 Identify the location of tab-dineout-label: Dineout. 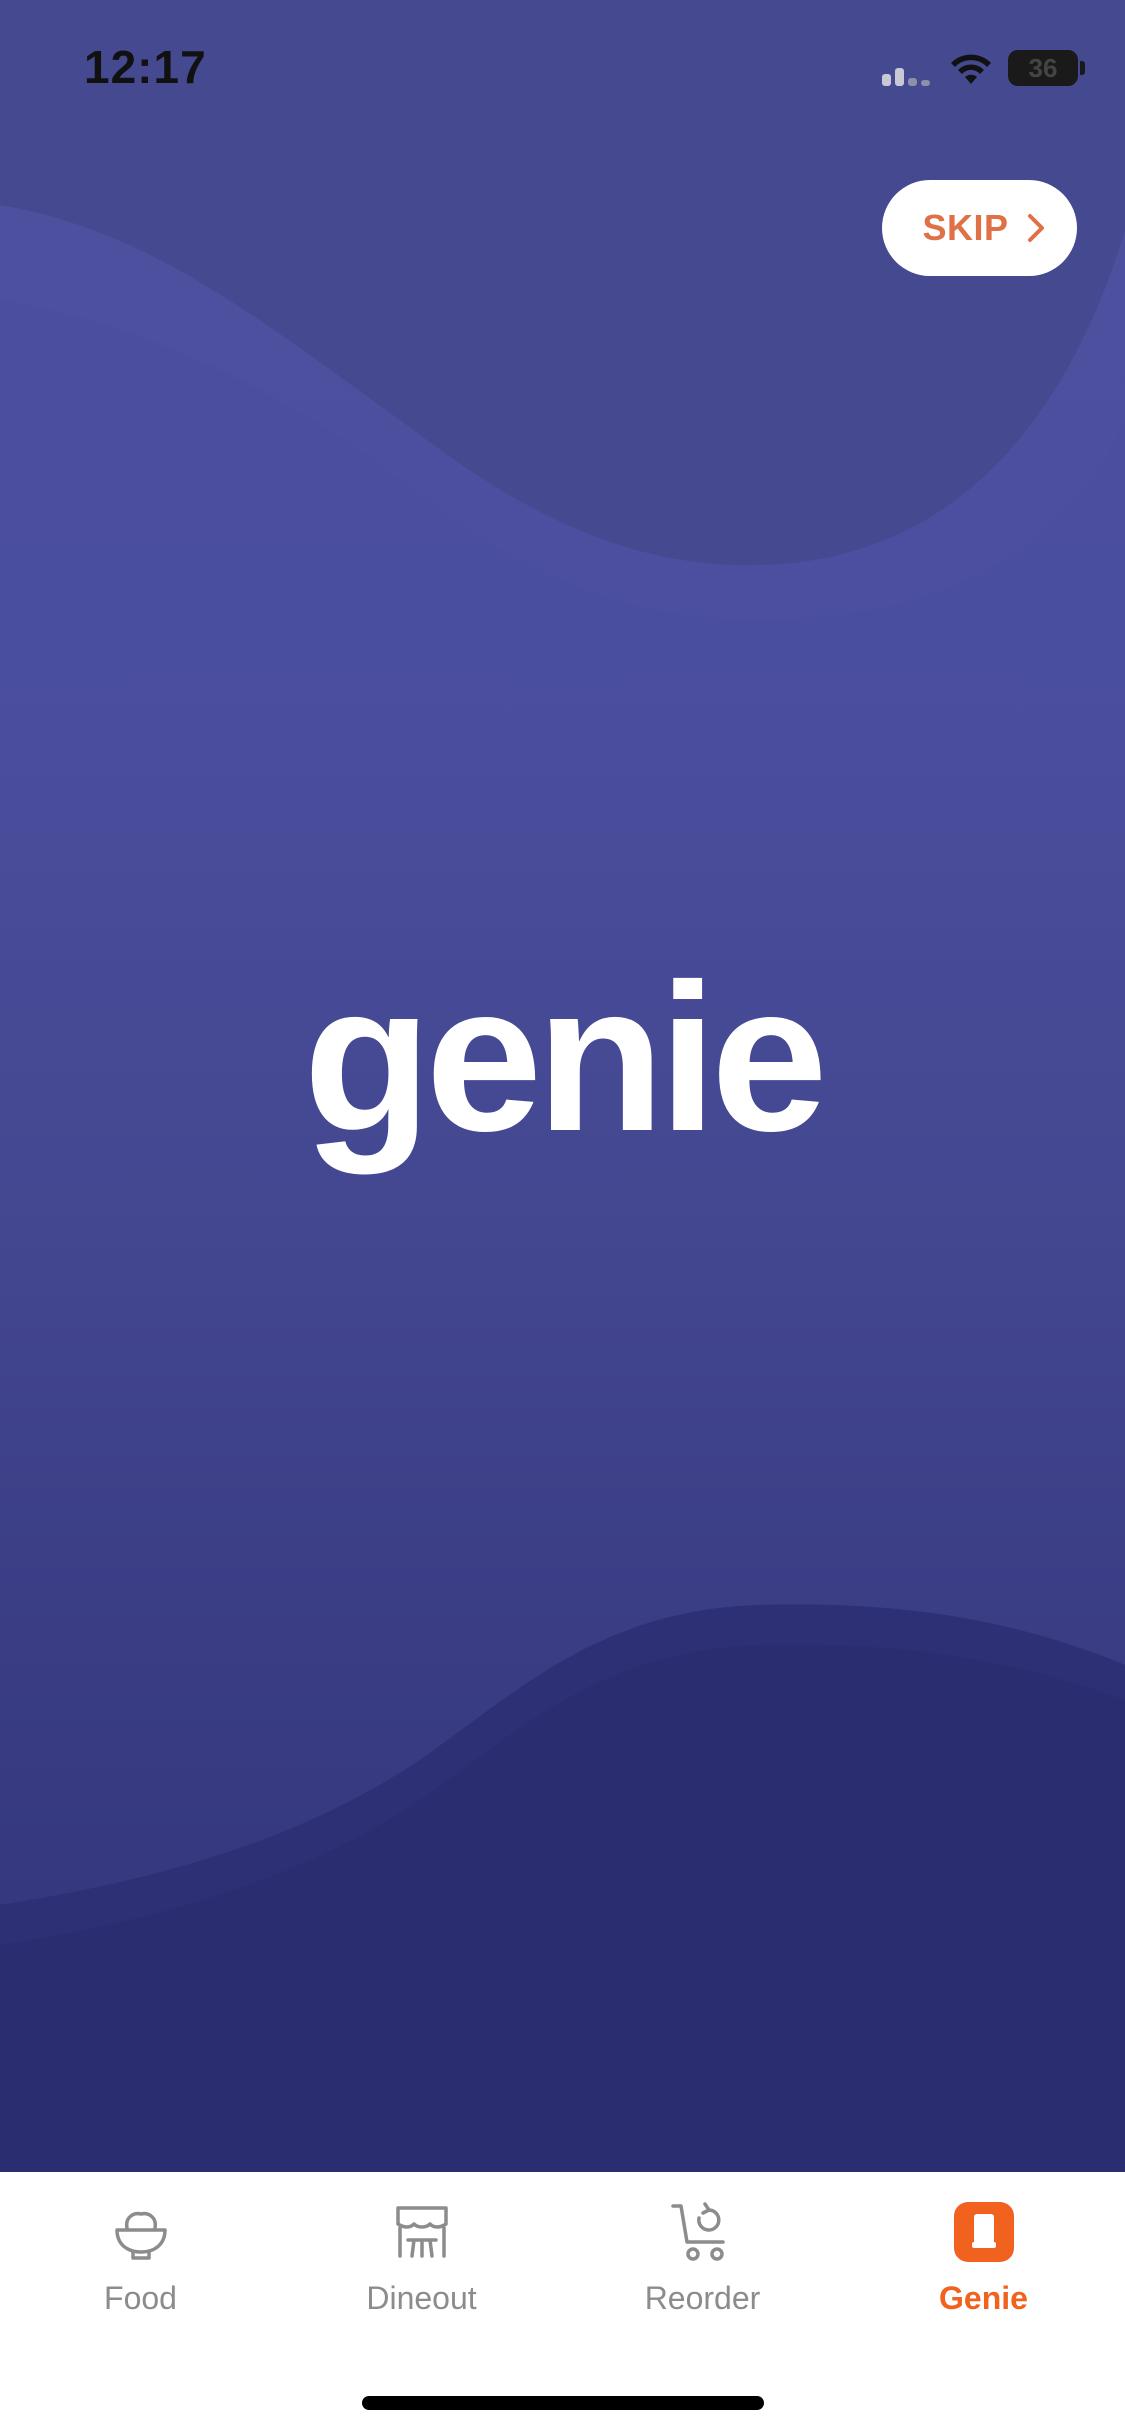
(421, 2298).